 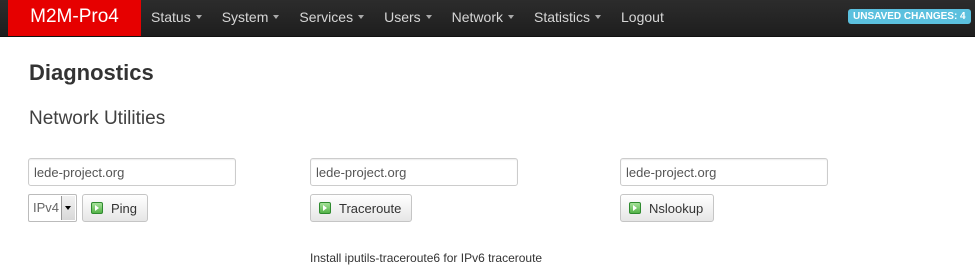 I want to click on dropdown-arrow-icon, so click(x=68, y=208).